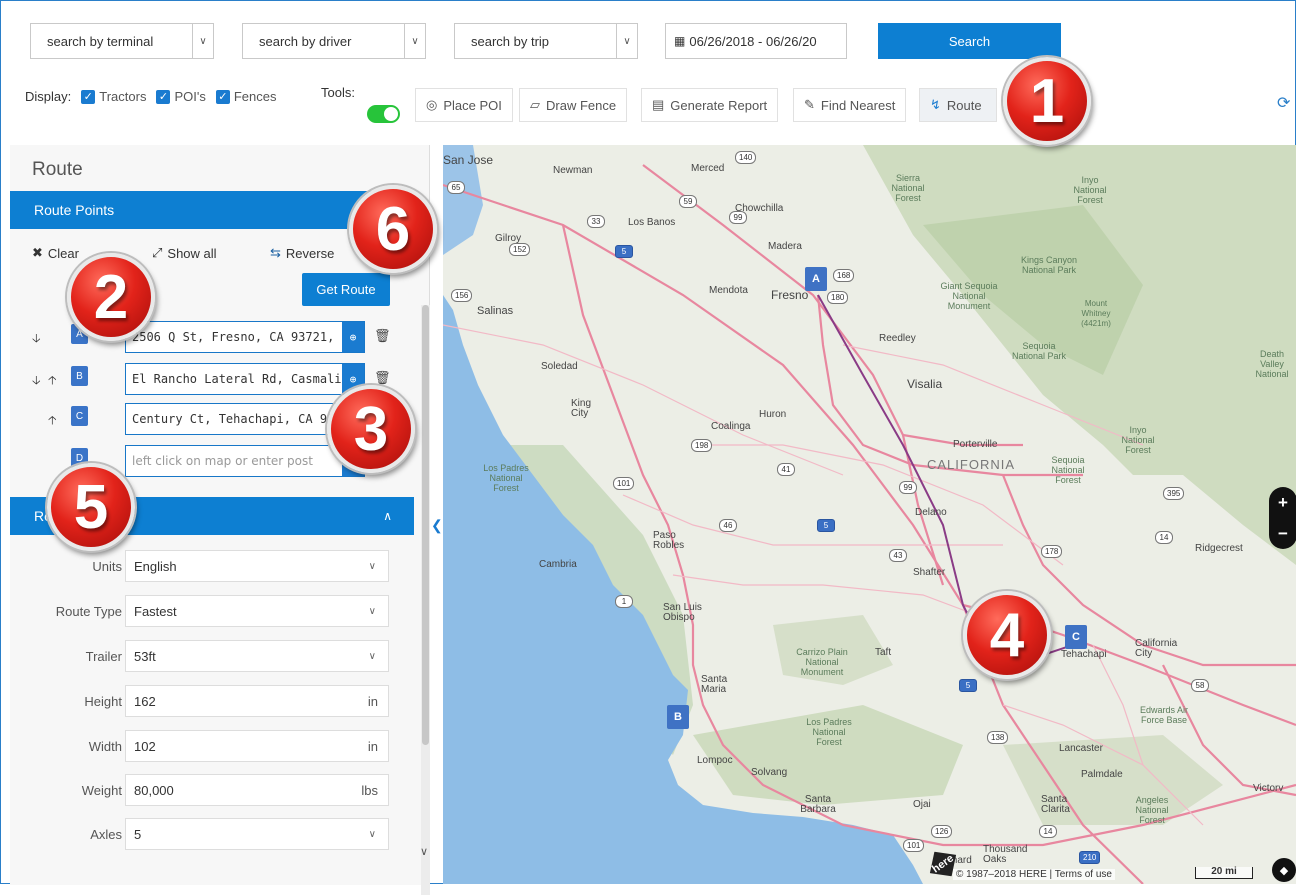  What do you see at coordinates (257, 566) in the screenshot?
I see `units-select: English ∨` at bounding box center [257, 566].